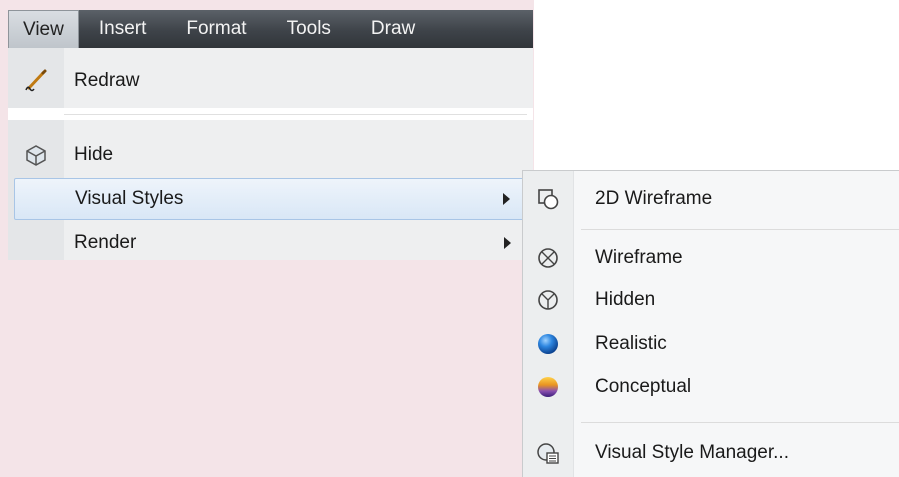  What do you see at coordinates (711, 344) in the screenshot?
I see `submenu-item-realistic: Realistic` at bounding box center [711, 344].